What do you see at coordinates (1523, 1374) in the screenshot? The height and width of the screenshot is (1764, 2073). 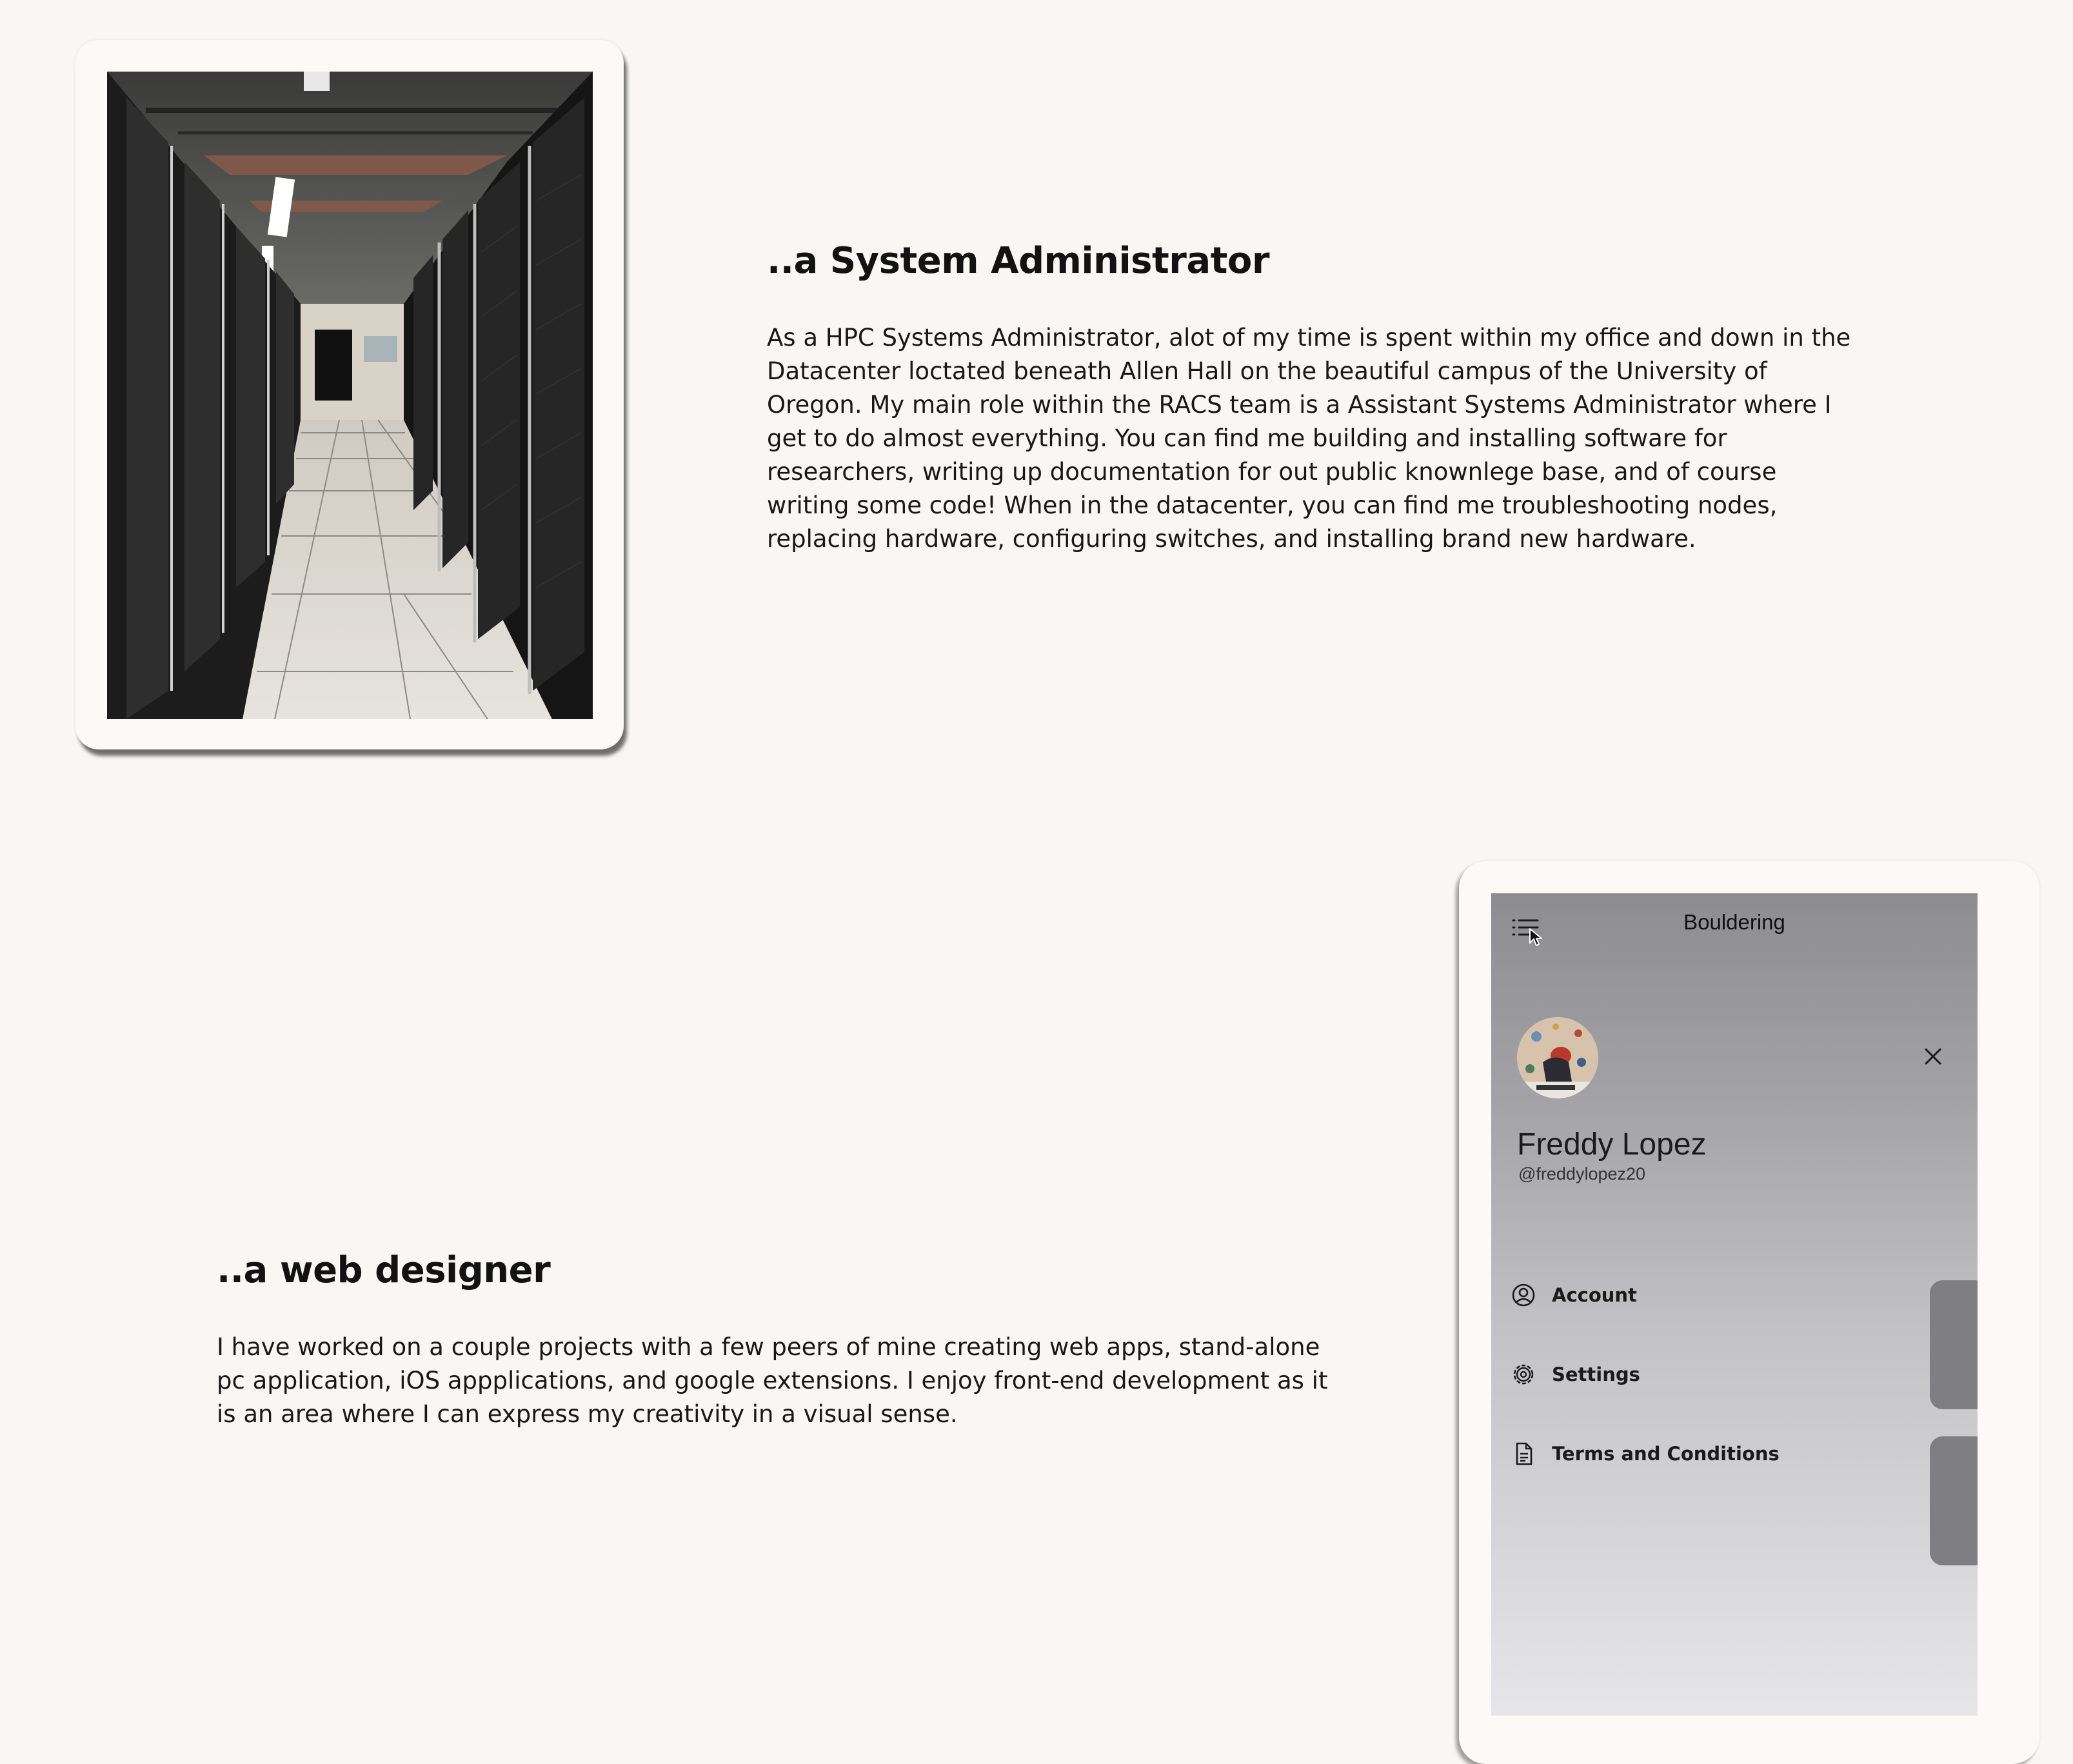 I see `gear-icon` at bounding box center [1523, 1374].